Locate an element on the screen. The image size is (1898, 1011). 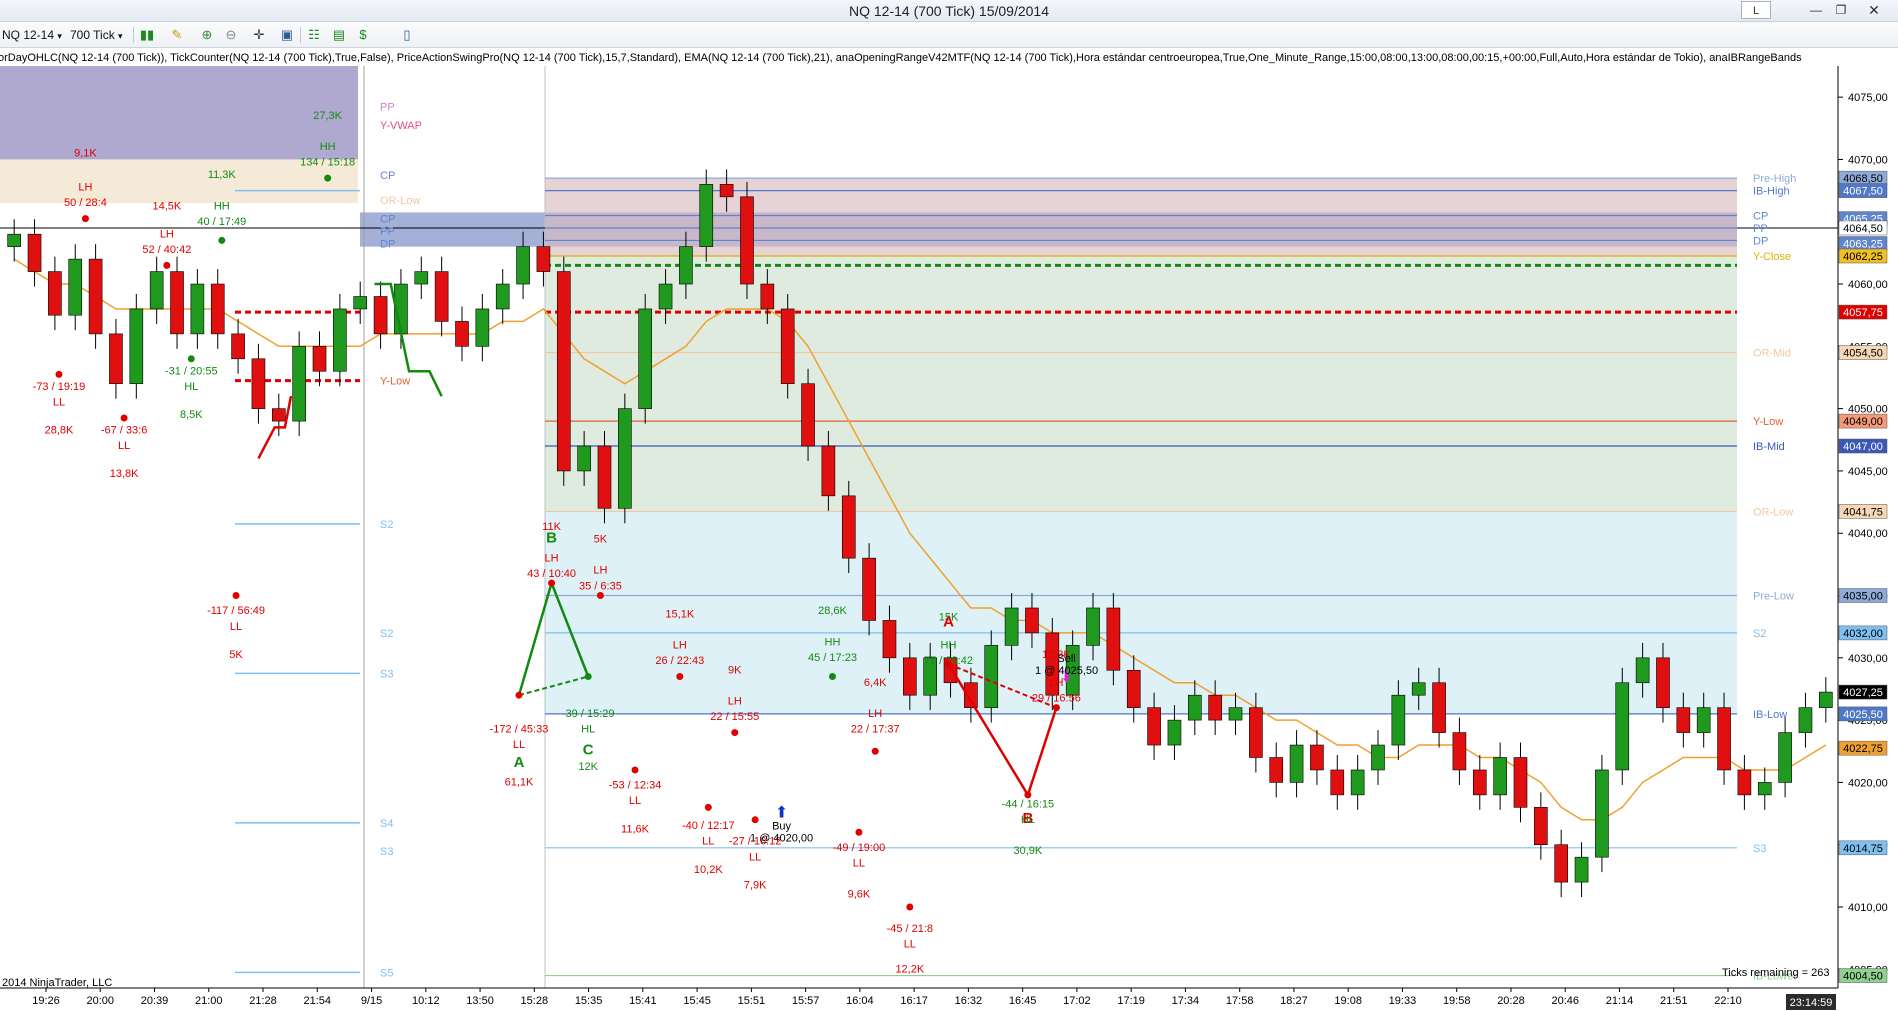
close-button: ✕ is located at coordinates (1874, 10).